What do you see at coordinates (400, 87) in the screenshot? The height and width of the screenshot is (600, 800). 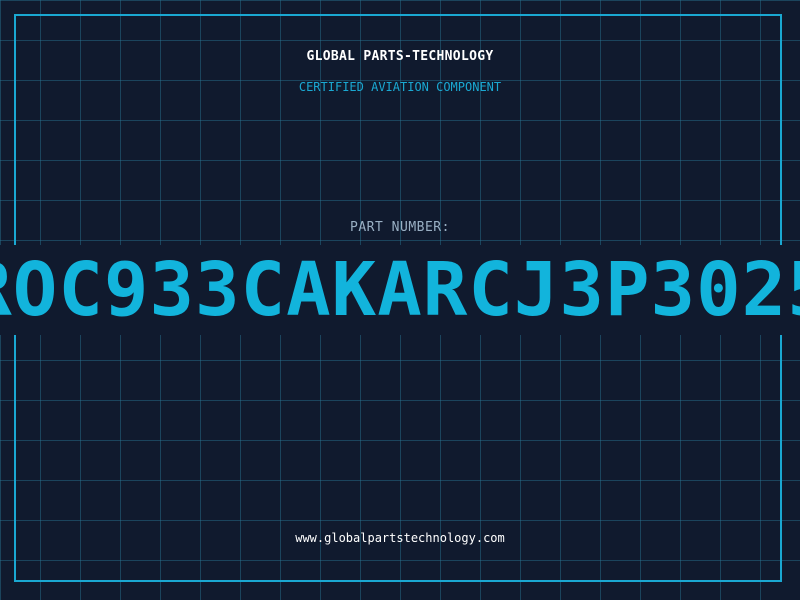 I see `certification-tagline: CERTIFIED AVIATION COMPONENT` at bounding box center [400, 87].